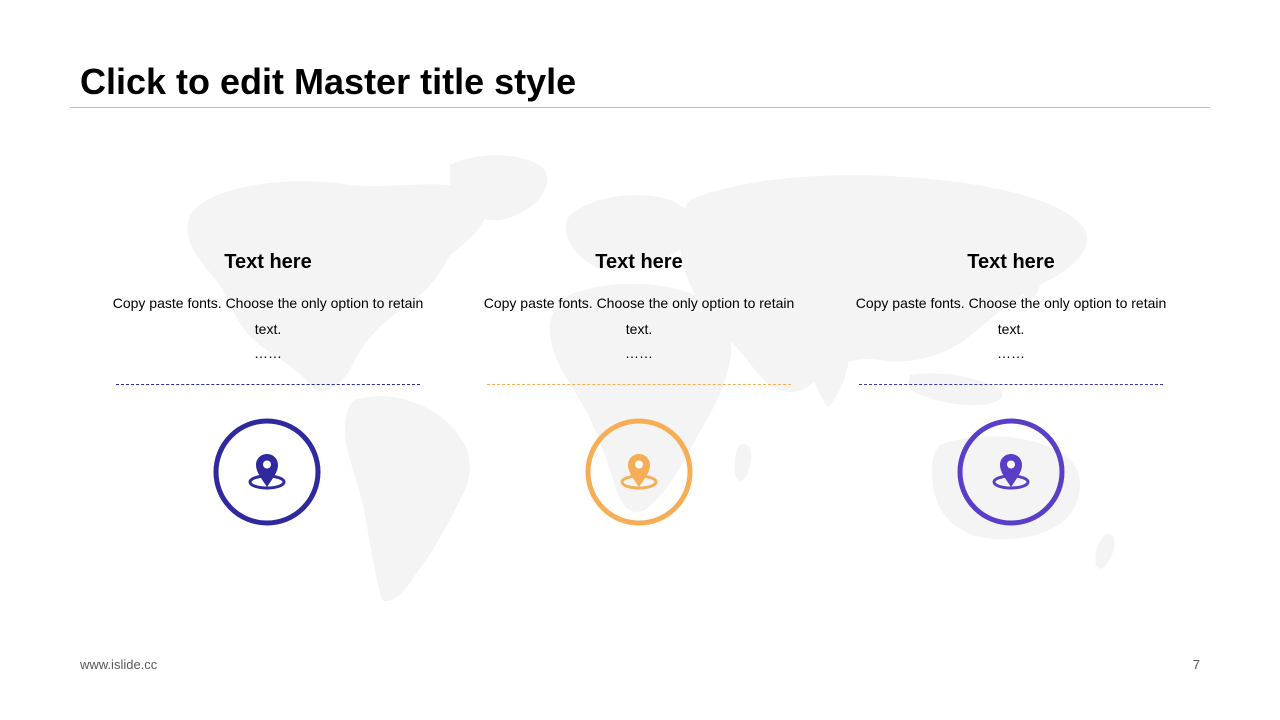  Describe the element at coordinates (119, 664) in the screenshot. I see `footer-website: www.islide.cc` at that location.